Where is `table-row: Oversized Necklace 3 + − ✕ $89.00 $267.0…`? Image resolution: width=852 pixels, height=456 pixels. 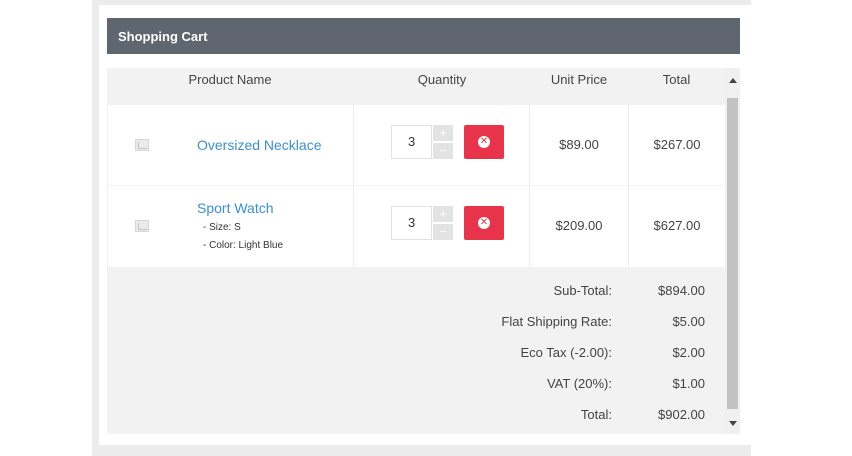 table-row: Oversized Necklace 3 + − ✕ $89.00 $267.0… is located at coordinates (416, 145).